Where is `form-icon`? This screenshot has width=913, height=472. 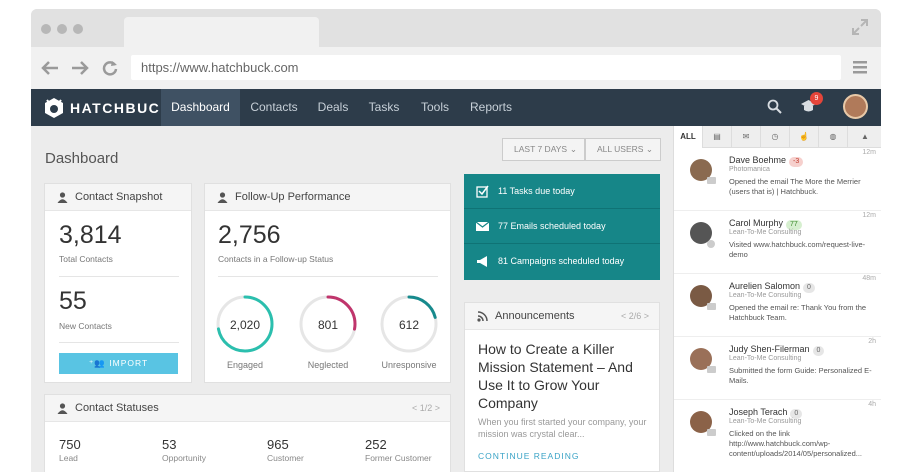 form-icon is located at coordinates (711, 369).